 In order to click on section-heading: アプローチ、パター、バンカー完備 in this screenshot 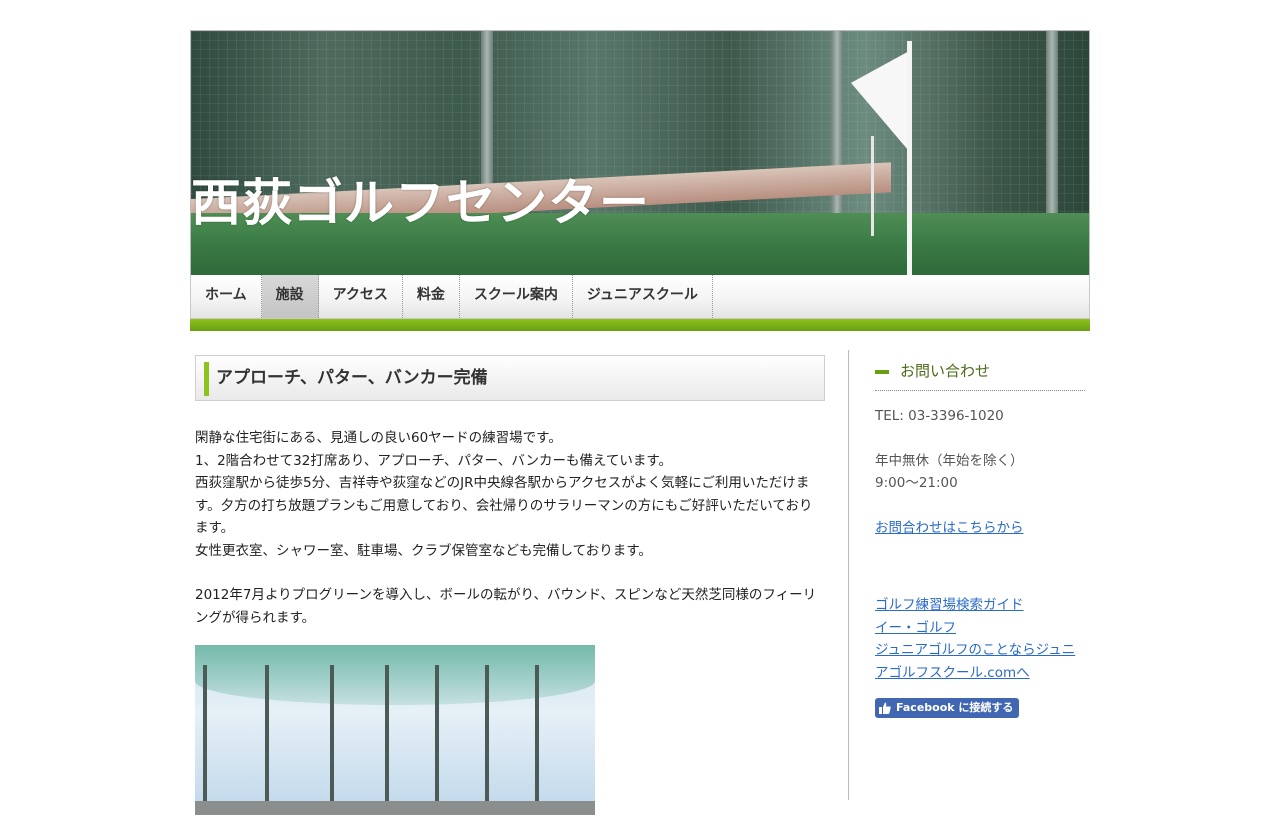, I will do `click(510, 378)`.